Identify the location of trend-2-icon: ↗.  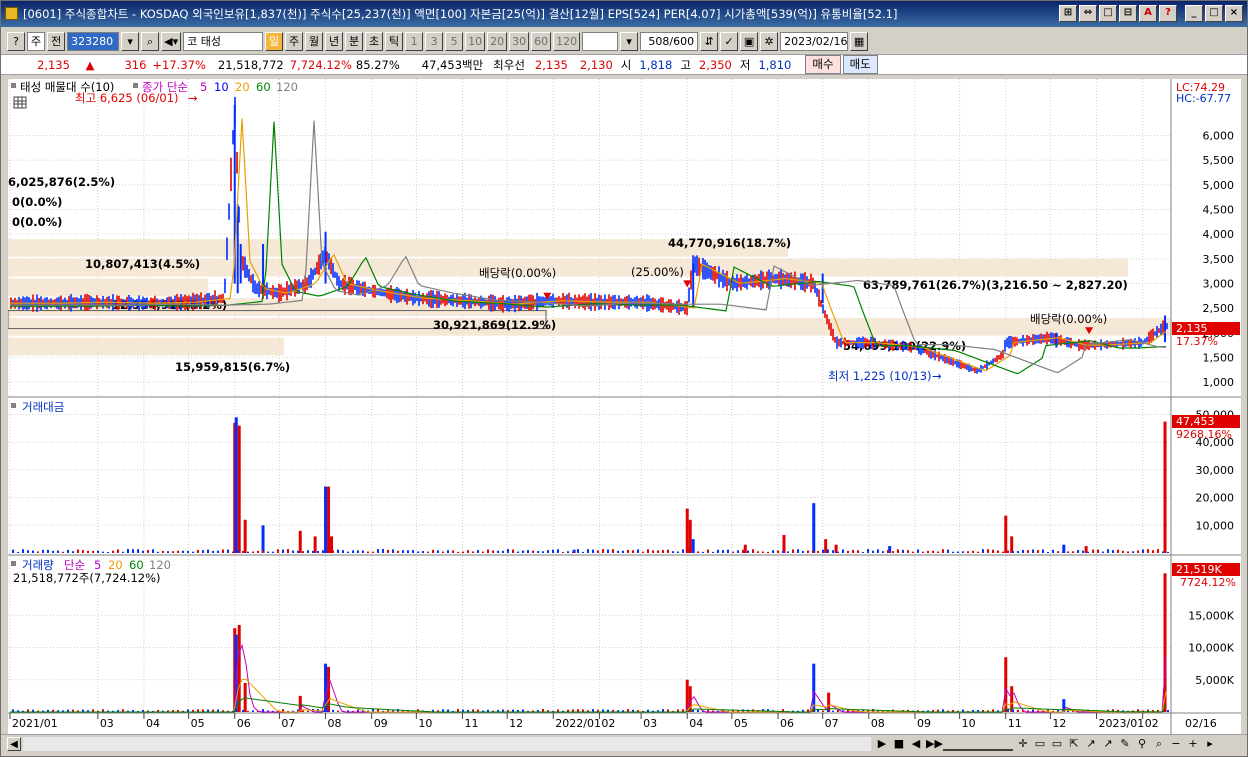
(1108, 743).